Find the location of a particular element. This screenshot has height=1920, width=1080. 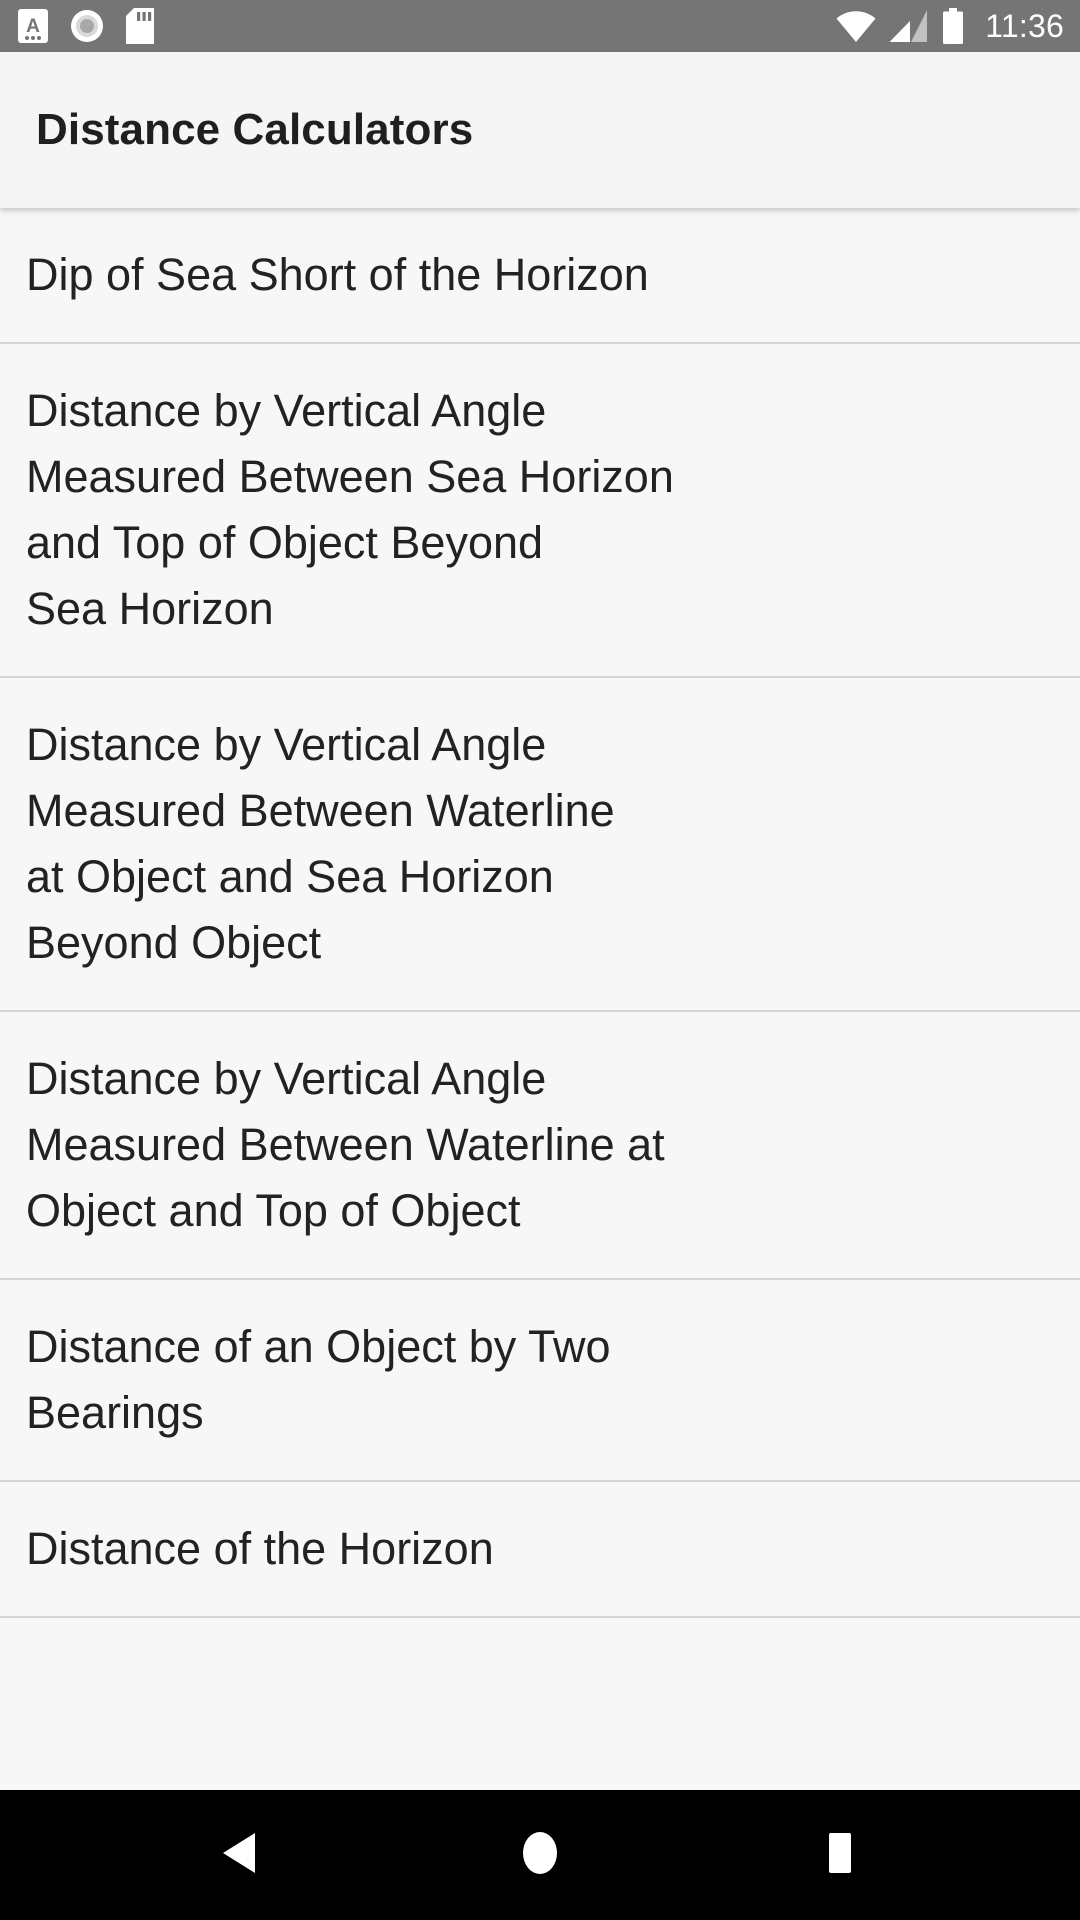

recents-square-icon is located at coordinates (840, 1855).